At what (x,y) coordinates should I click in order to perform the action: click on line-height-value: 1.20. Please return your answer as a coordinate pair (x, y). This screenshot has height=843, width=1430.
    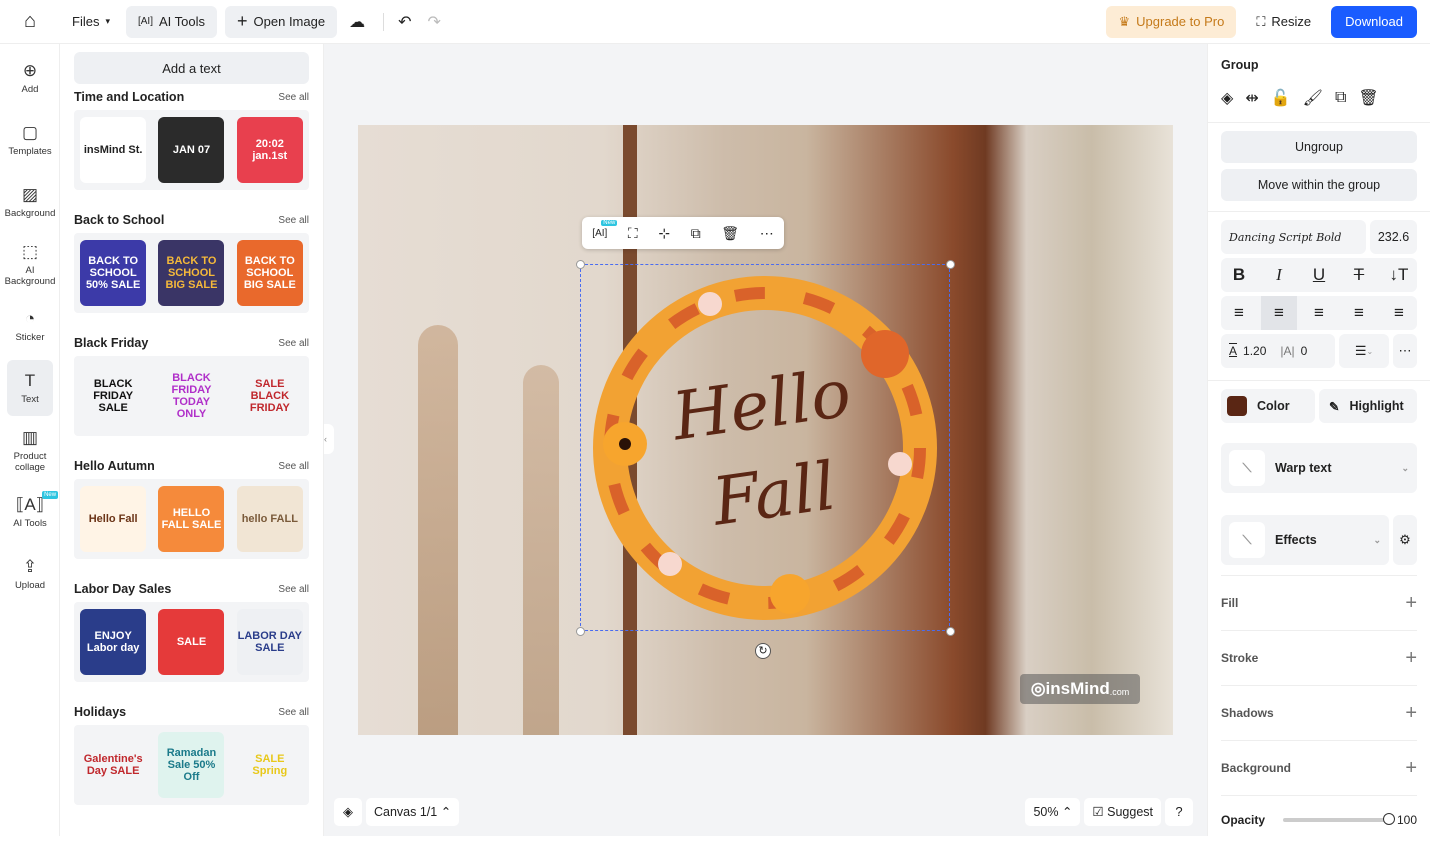
    Looking at the image, I should click on (1254, 351).